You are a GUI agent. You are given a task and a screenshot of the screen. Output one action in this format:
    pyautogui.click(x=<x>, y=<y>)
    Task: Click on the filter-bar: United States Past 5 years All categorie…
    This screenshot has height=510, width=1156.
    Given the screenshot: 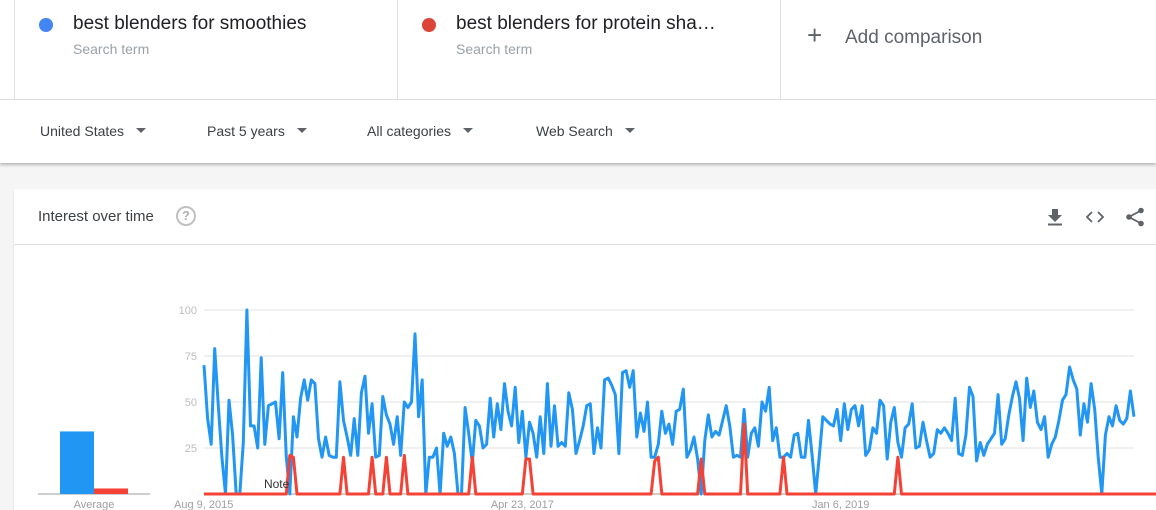 What is the action you would take?
    pyautogui.click(x=578, y=131)
    